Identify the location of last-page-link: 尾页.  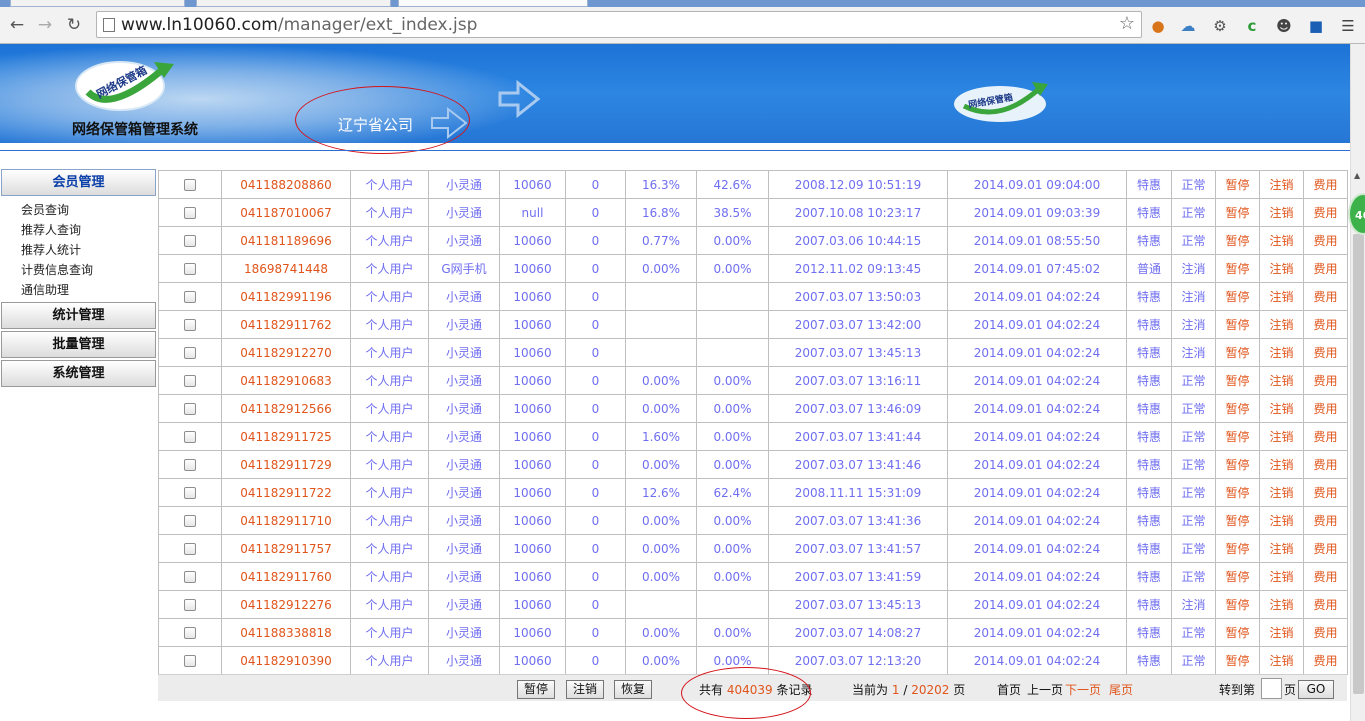
(1121, 689).